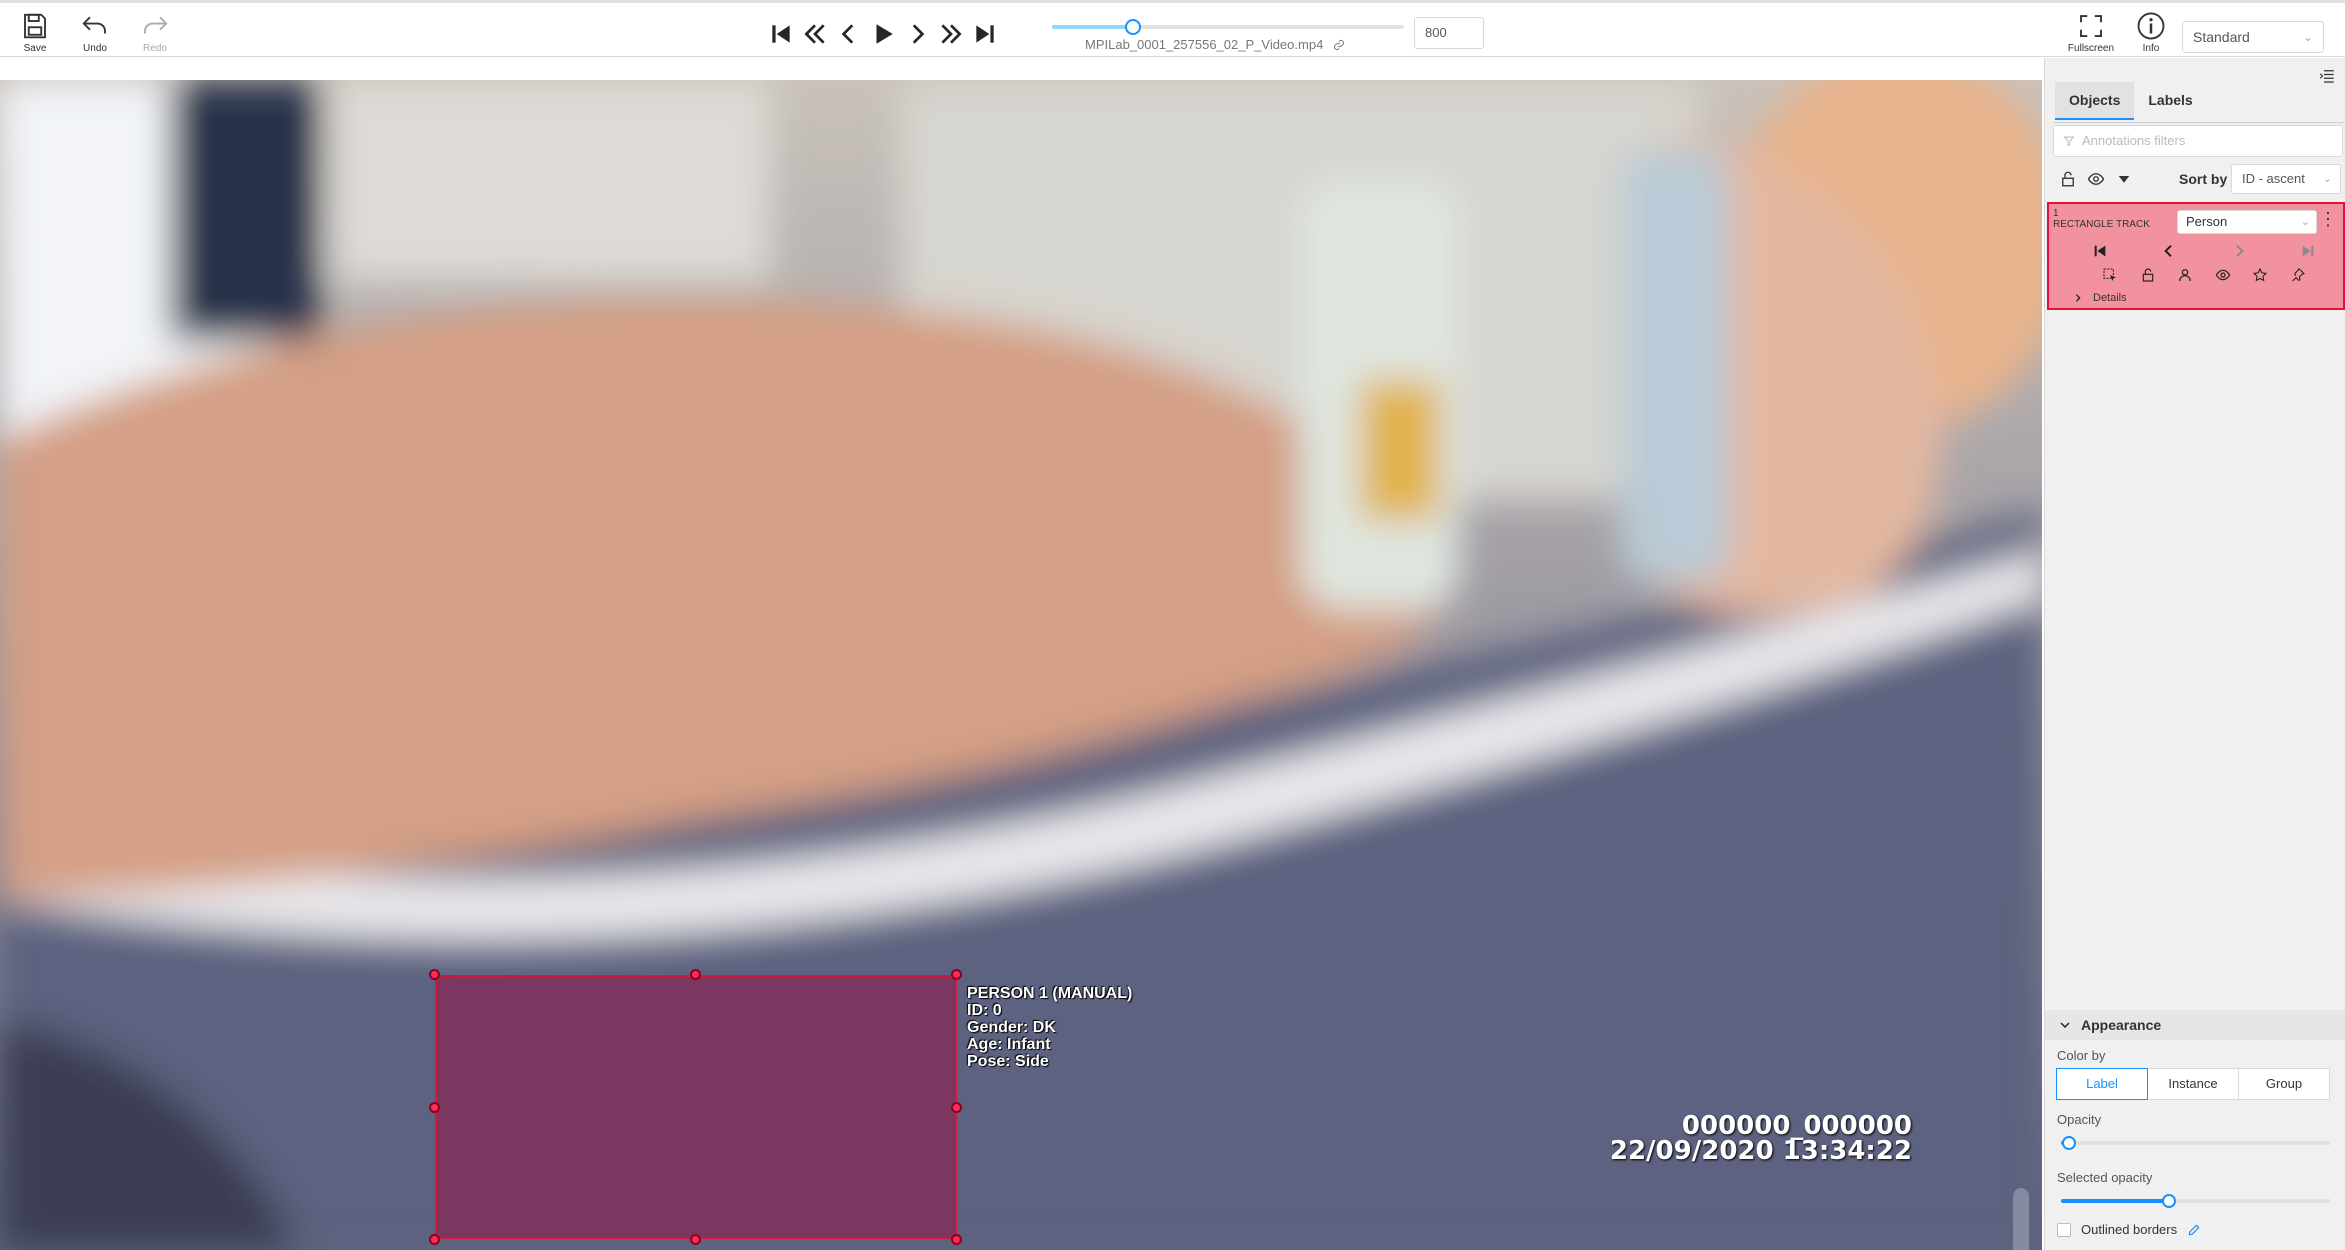  What do you see at coordinates (434, 974) in the screenshot?
I see `bbox-handle-top-left` at bounding box center [434, 974].